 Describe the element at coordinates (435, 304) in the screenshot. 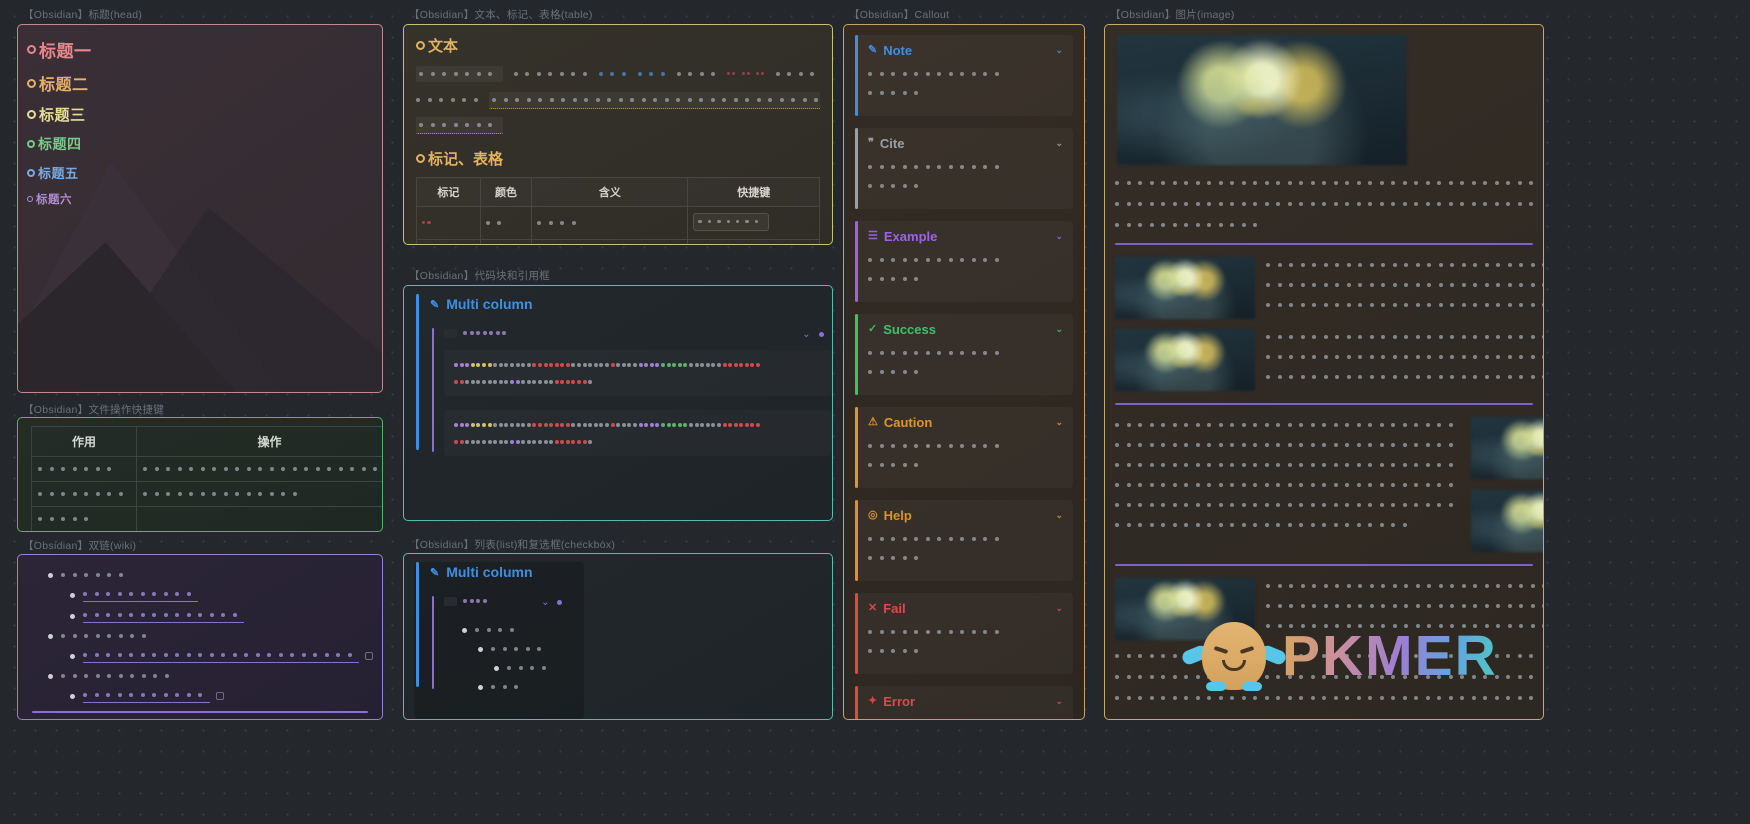

I see `pencil-icon: ✎` at that location.